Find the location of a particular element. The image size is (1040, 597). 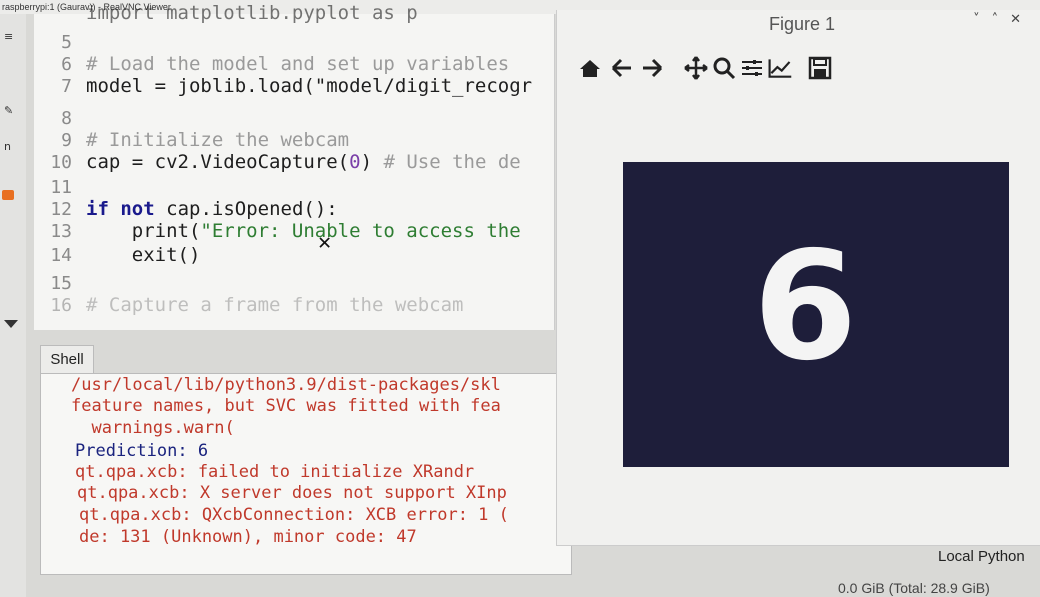

left-sidebar: ≡ ✎ n is located at coordinates (13, 305).